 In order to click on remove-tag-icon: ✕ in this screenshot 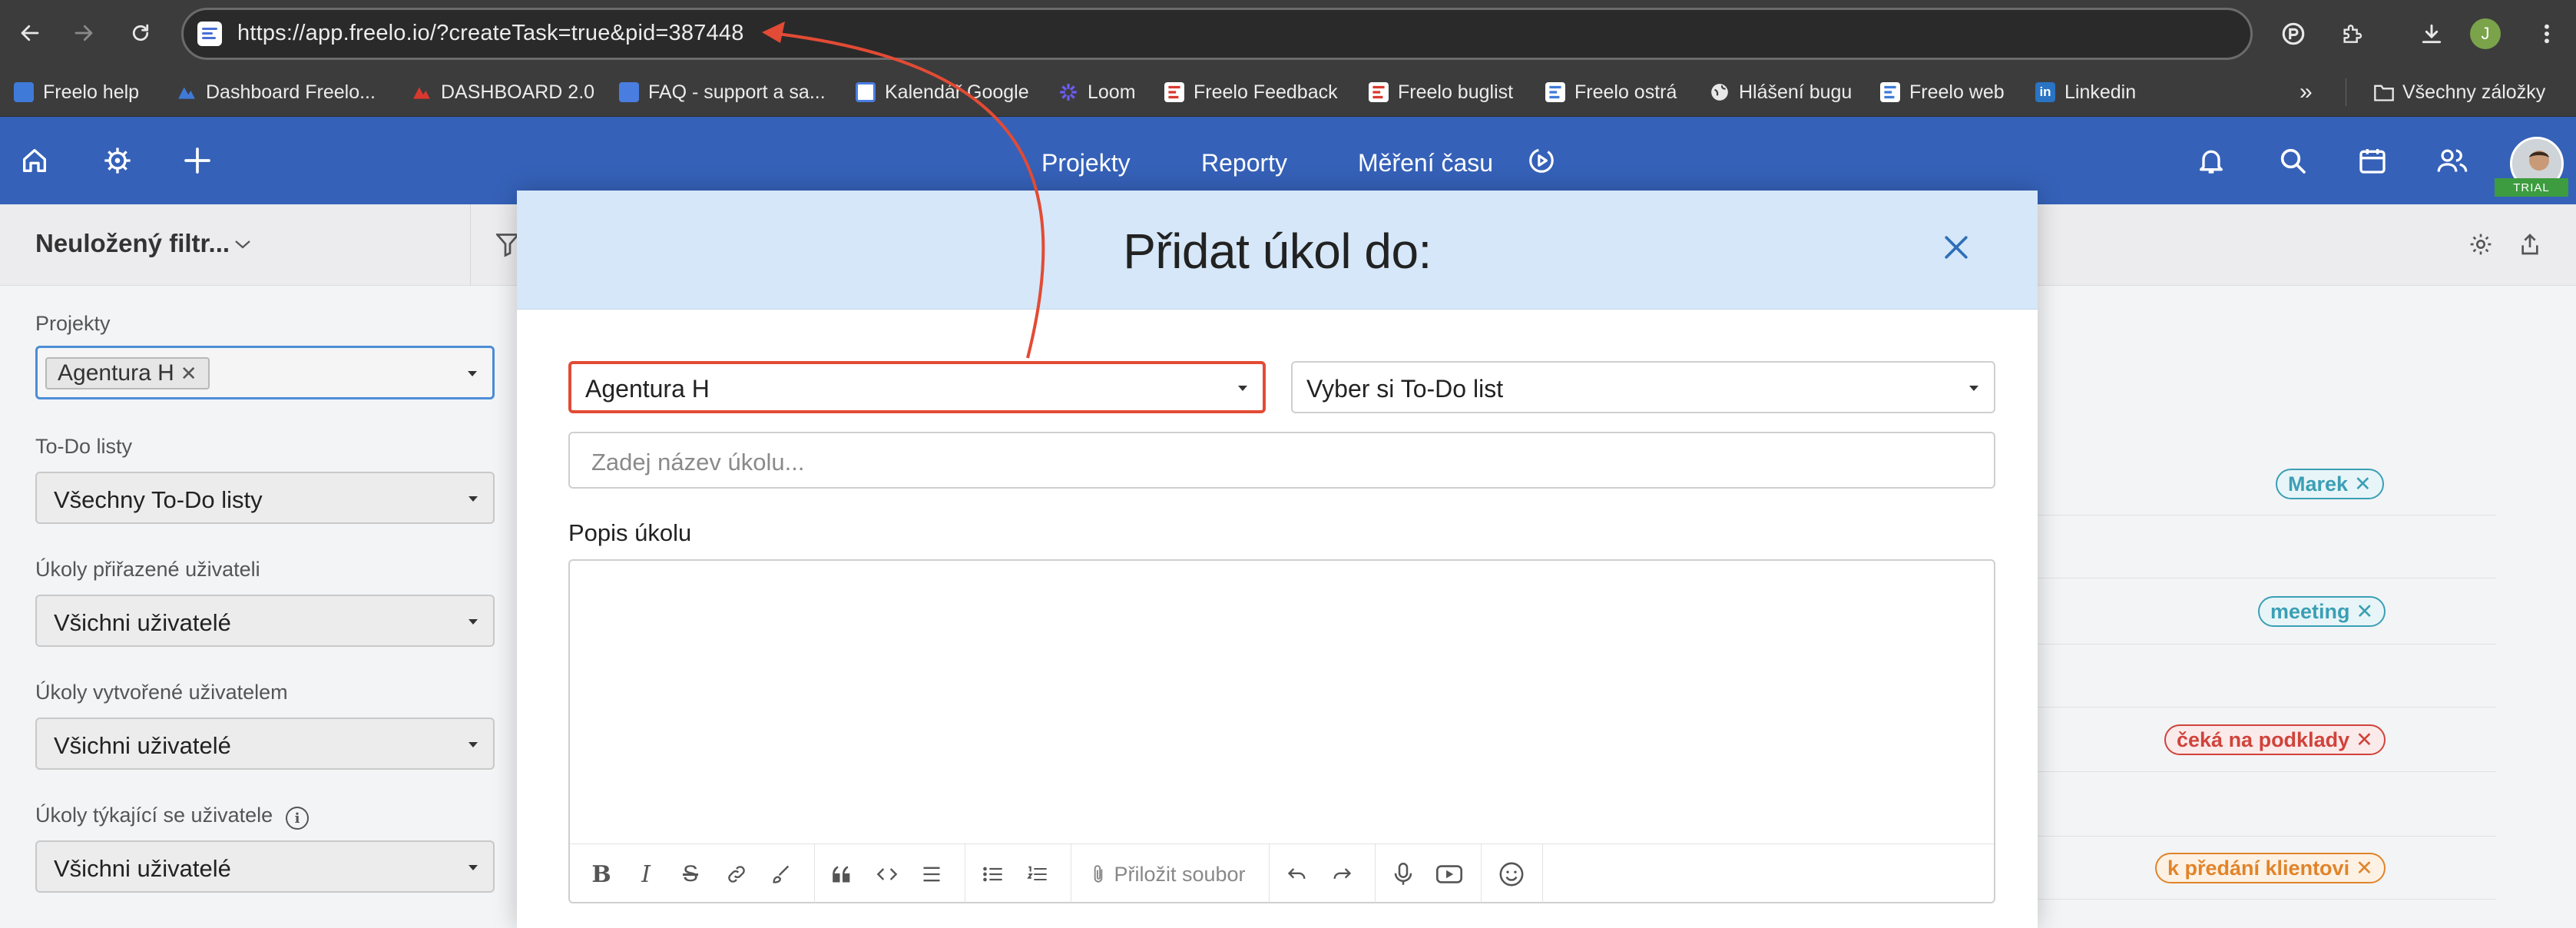, I will do `click(188, 374)`.